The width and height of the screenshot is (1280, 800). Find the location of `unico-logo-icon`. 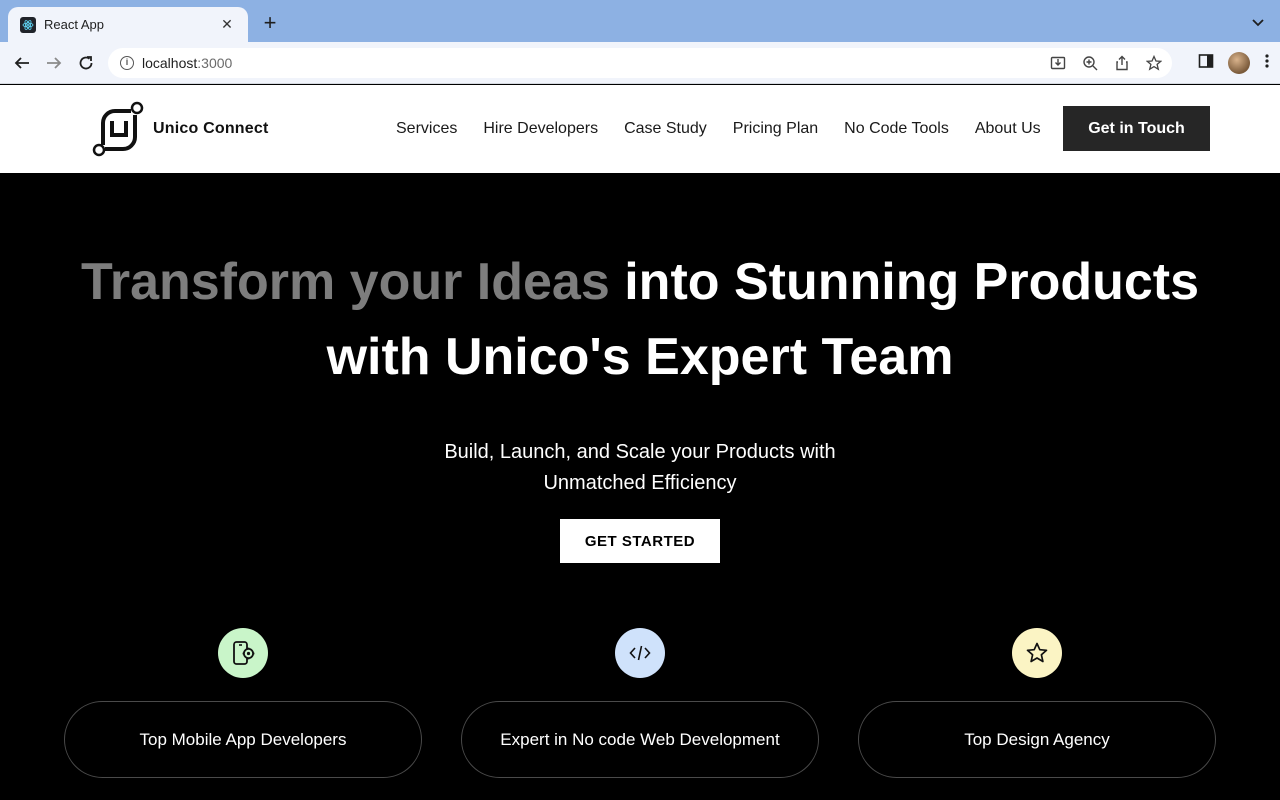

unico-logo-icon is located at coordinates (118, 129).